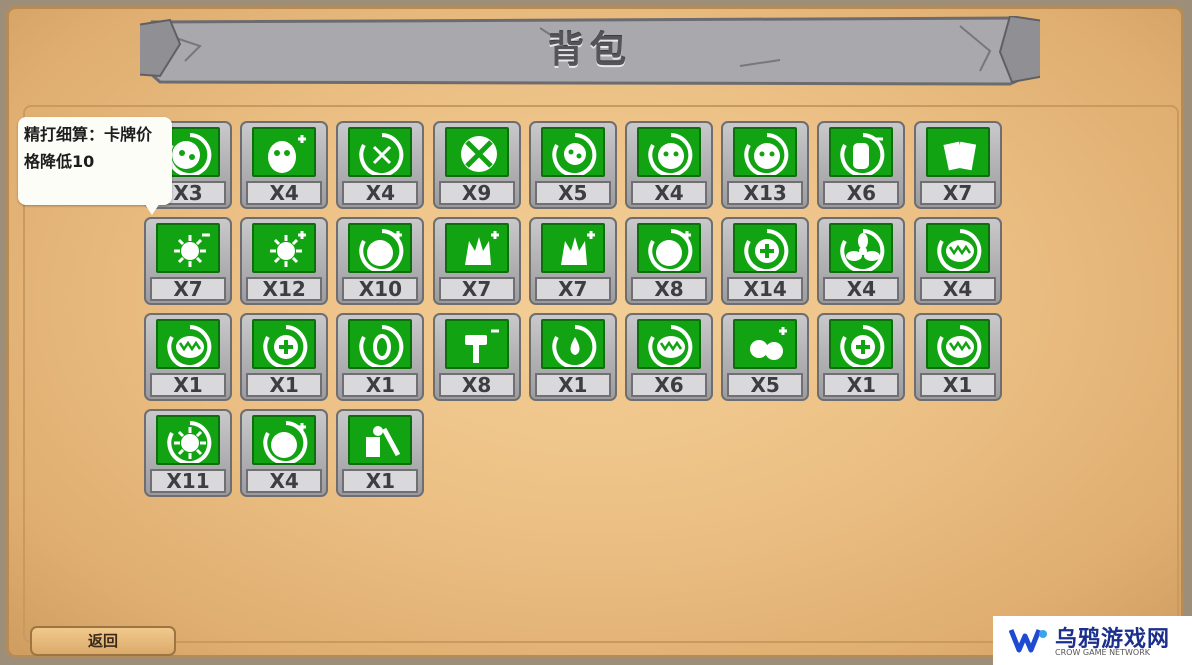 Image resolution: width=1192 pixels, height=665 pixels. Describe the element at coordinates (861, 248) in the screenshot. I see `fan-icon` at that location.